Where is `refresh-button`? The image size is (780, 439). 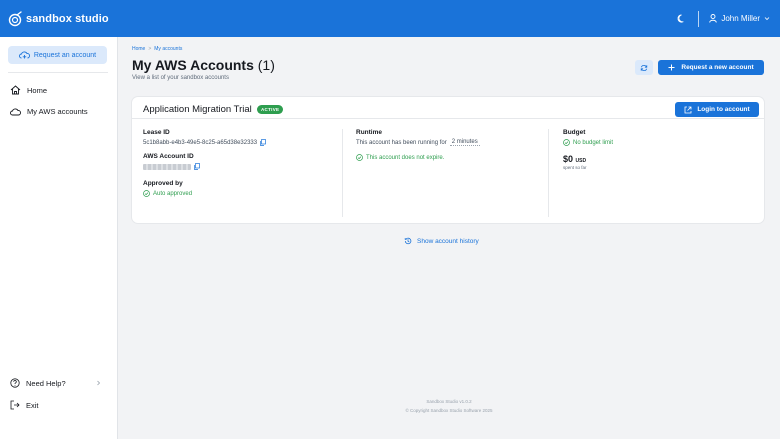
refresh-button is located at coordinates (644, 67).